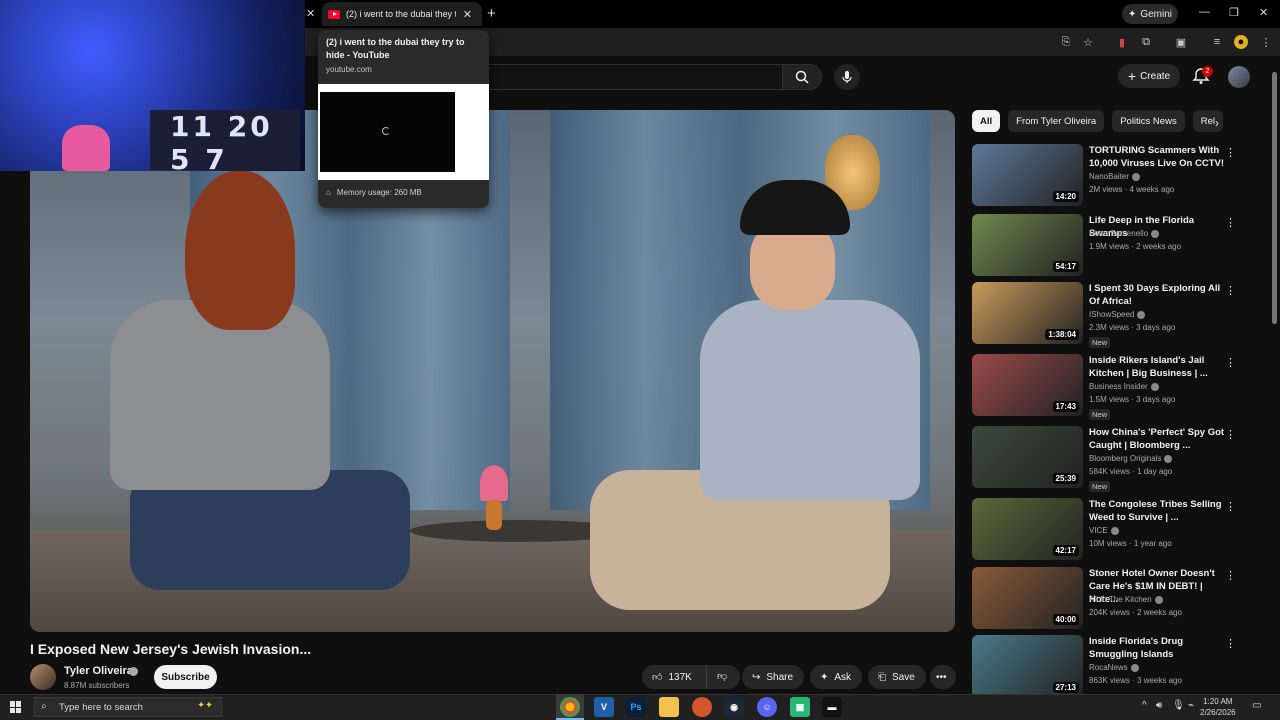  Describe the element at coordinates (802, 77) in the screenshot. I see `search-button` at that location.